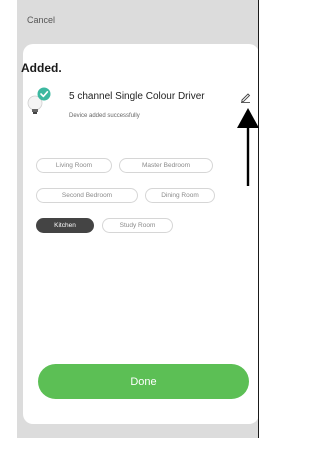 The width and height of the screenshot is (320, 452). Describe the element at coordinates (137, 96) in the screenshot. I see `device-name: 5 channel Single Colour Driver` at that location.